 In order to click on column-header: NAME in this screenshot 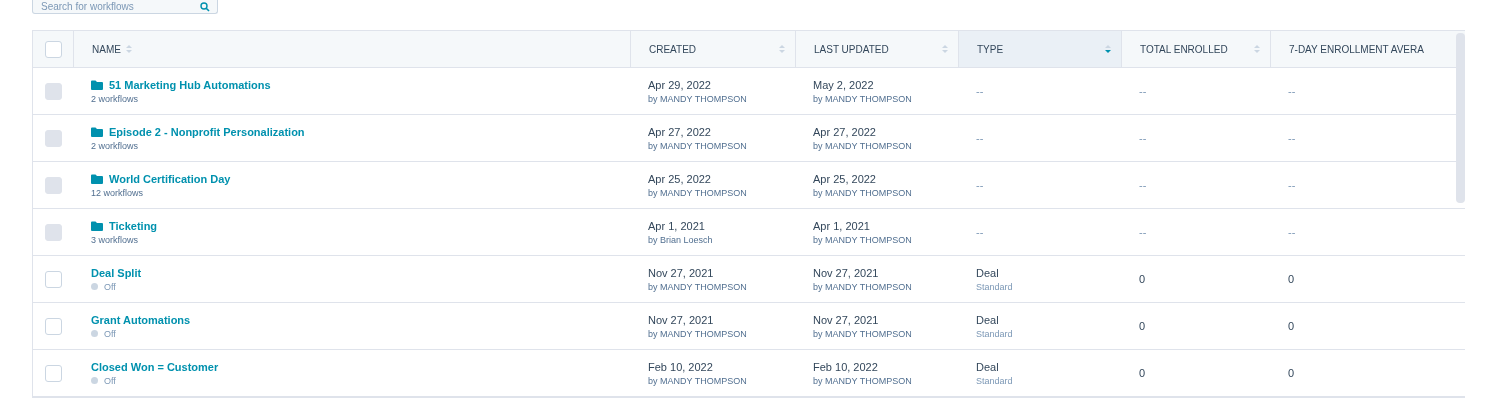, I will do `click(106, 49)`.